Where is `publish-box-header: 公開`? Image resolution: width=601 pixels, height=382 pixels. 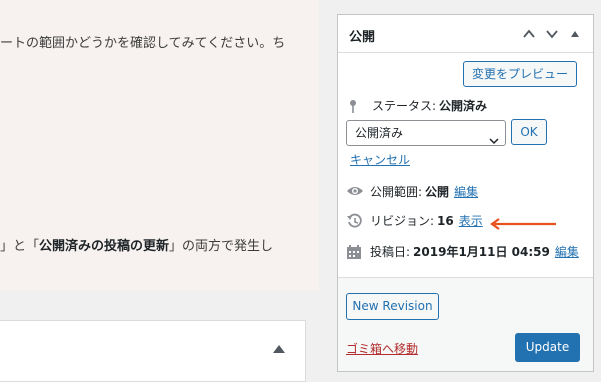
publish-box-header: 公開 is located at coordinates (465, 34).